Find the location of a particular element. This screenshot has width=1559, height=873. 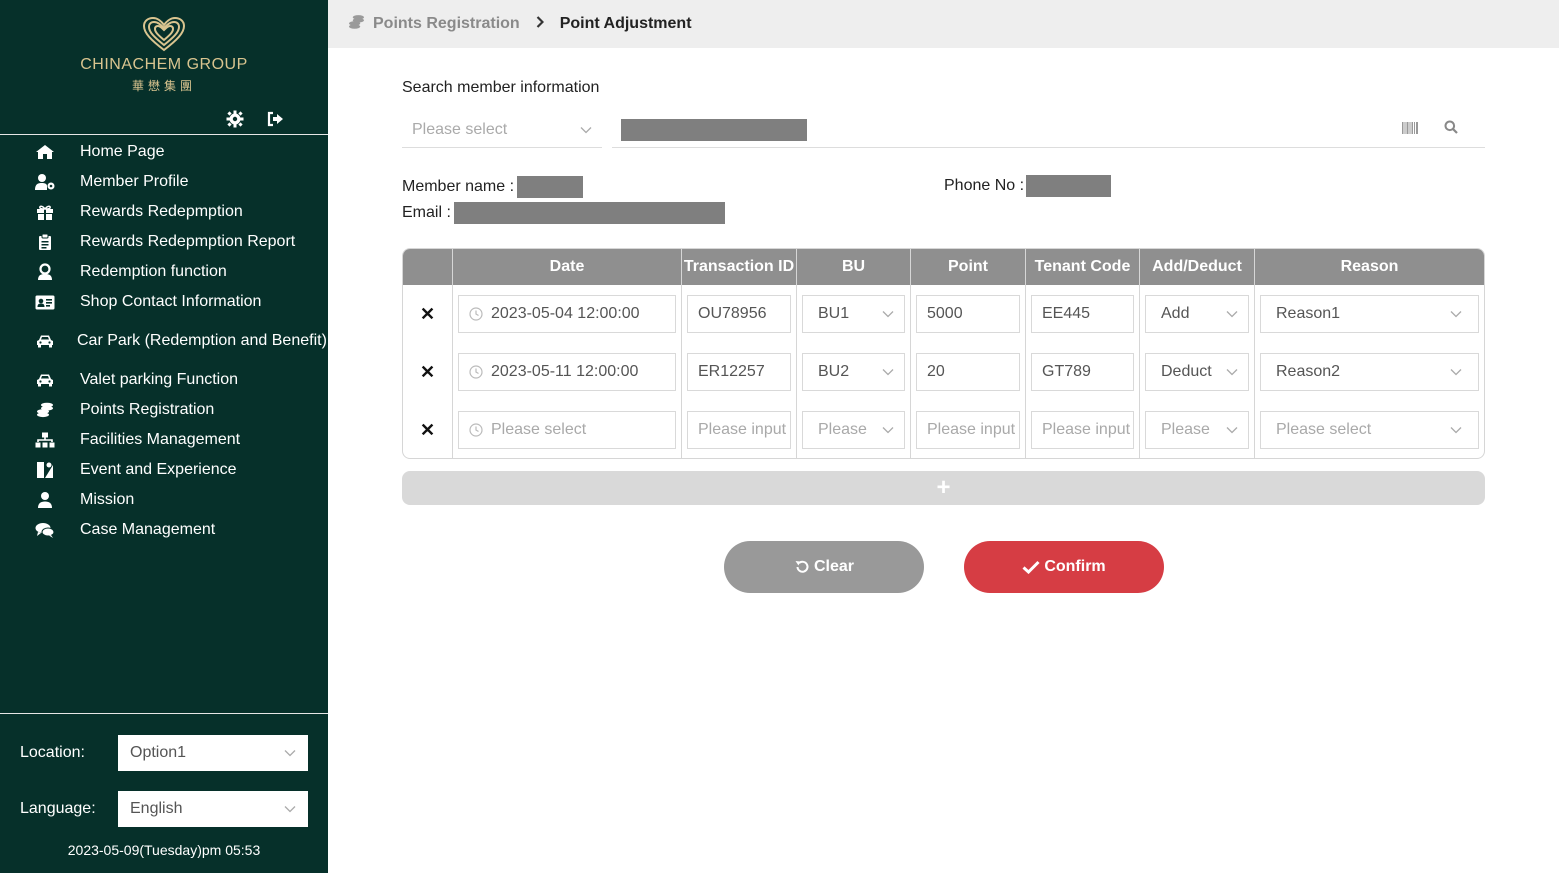

tenant-code-input: EE445 is located at coordinates (1082, 314).